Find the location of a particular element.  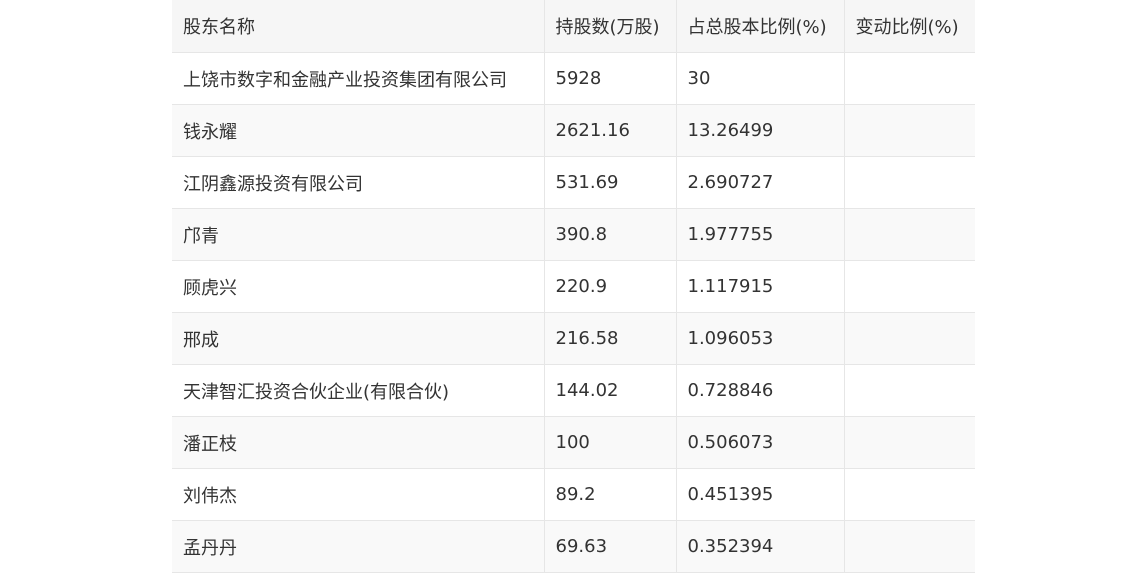

cell-share-ratio: 0.451395 is located at coordinates (760, 494).